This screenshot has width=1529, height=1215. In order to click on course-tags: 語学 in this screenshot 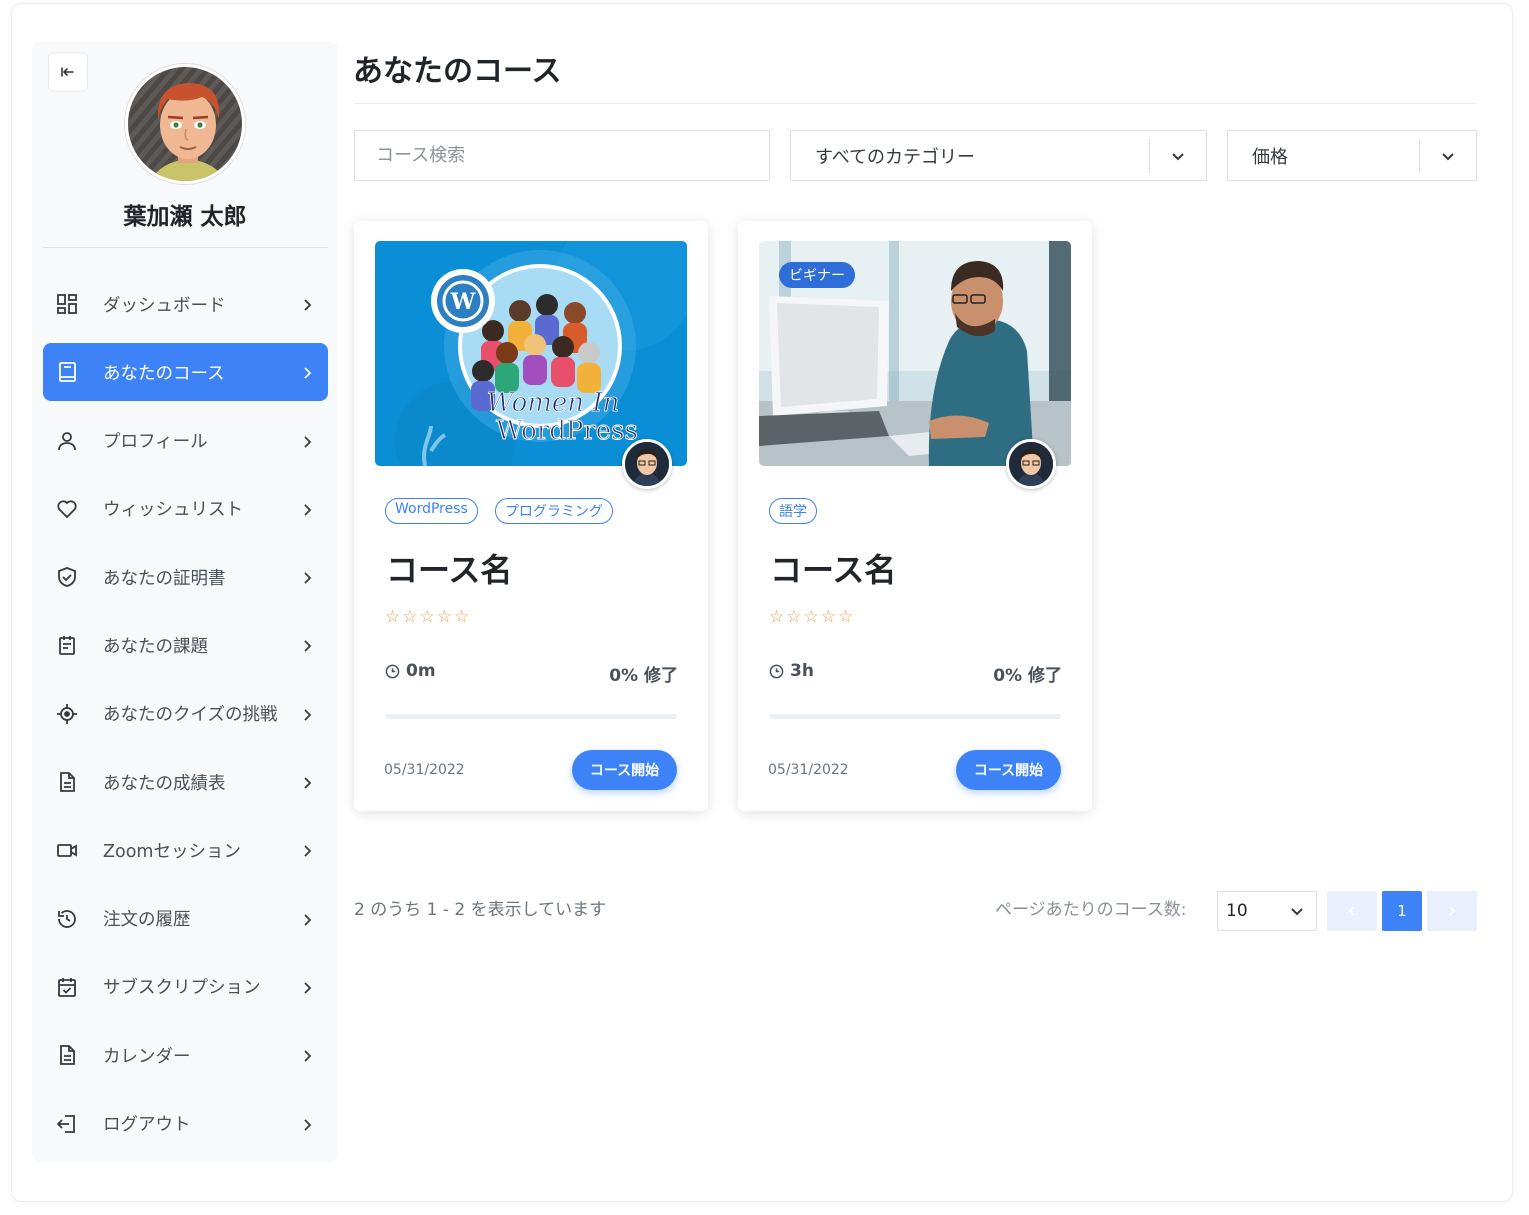, I will do `click(793, 511)`.